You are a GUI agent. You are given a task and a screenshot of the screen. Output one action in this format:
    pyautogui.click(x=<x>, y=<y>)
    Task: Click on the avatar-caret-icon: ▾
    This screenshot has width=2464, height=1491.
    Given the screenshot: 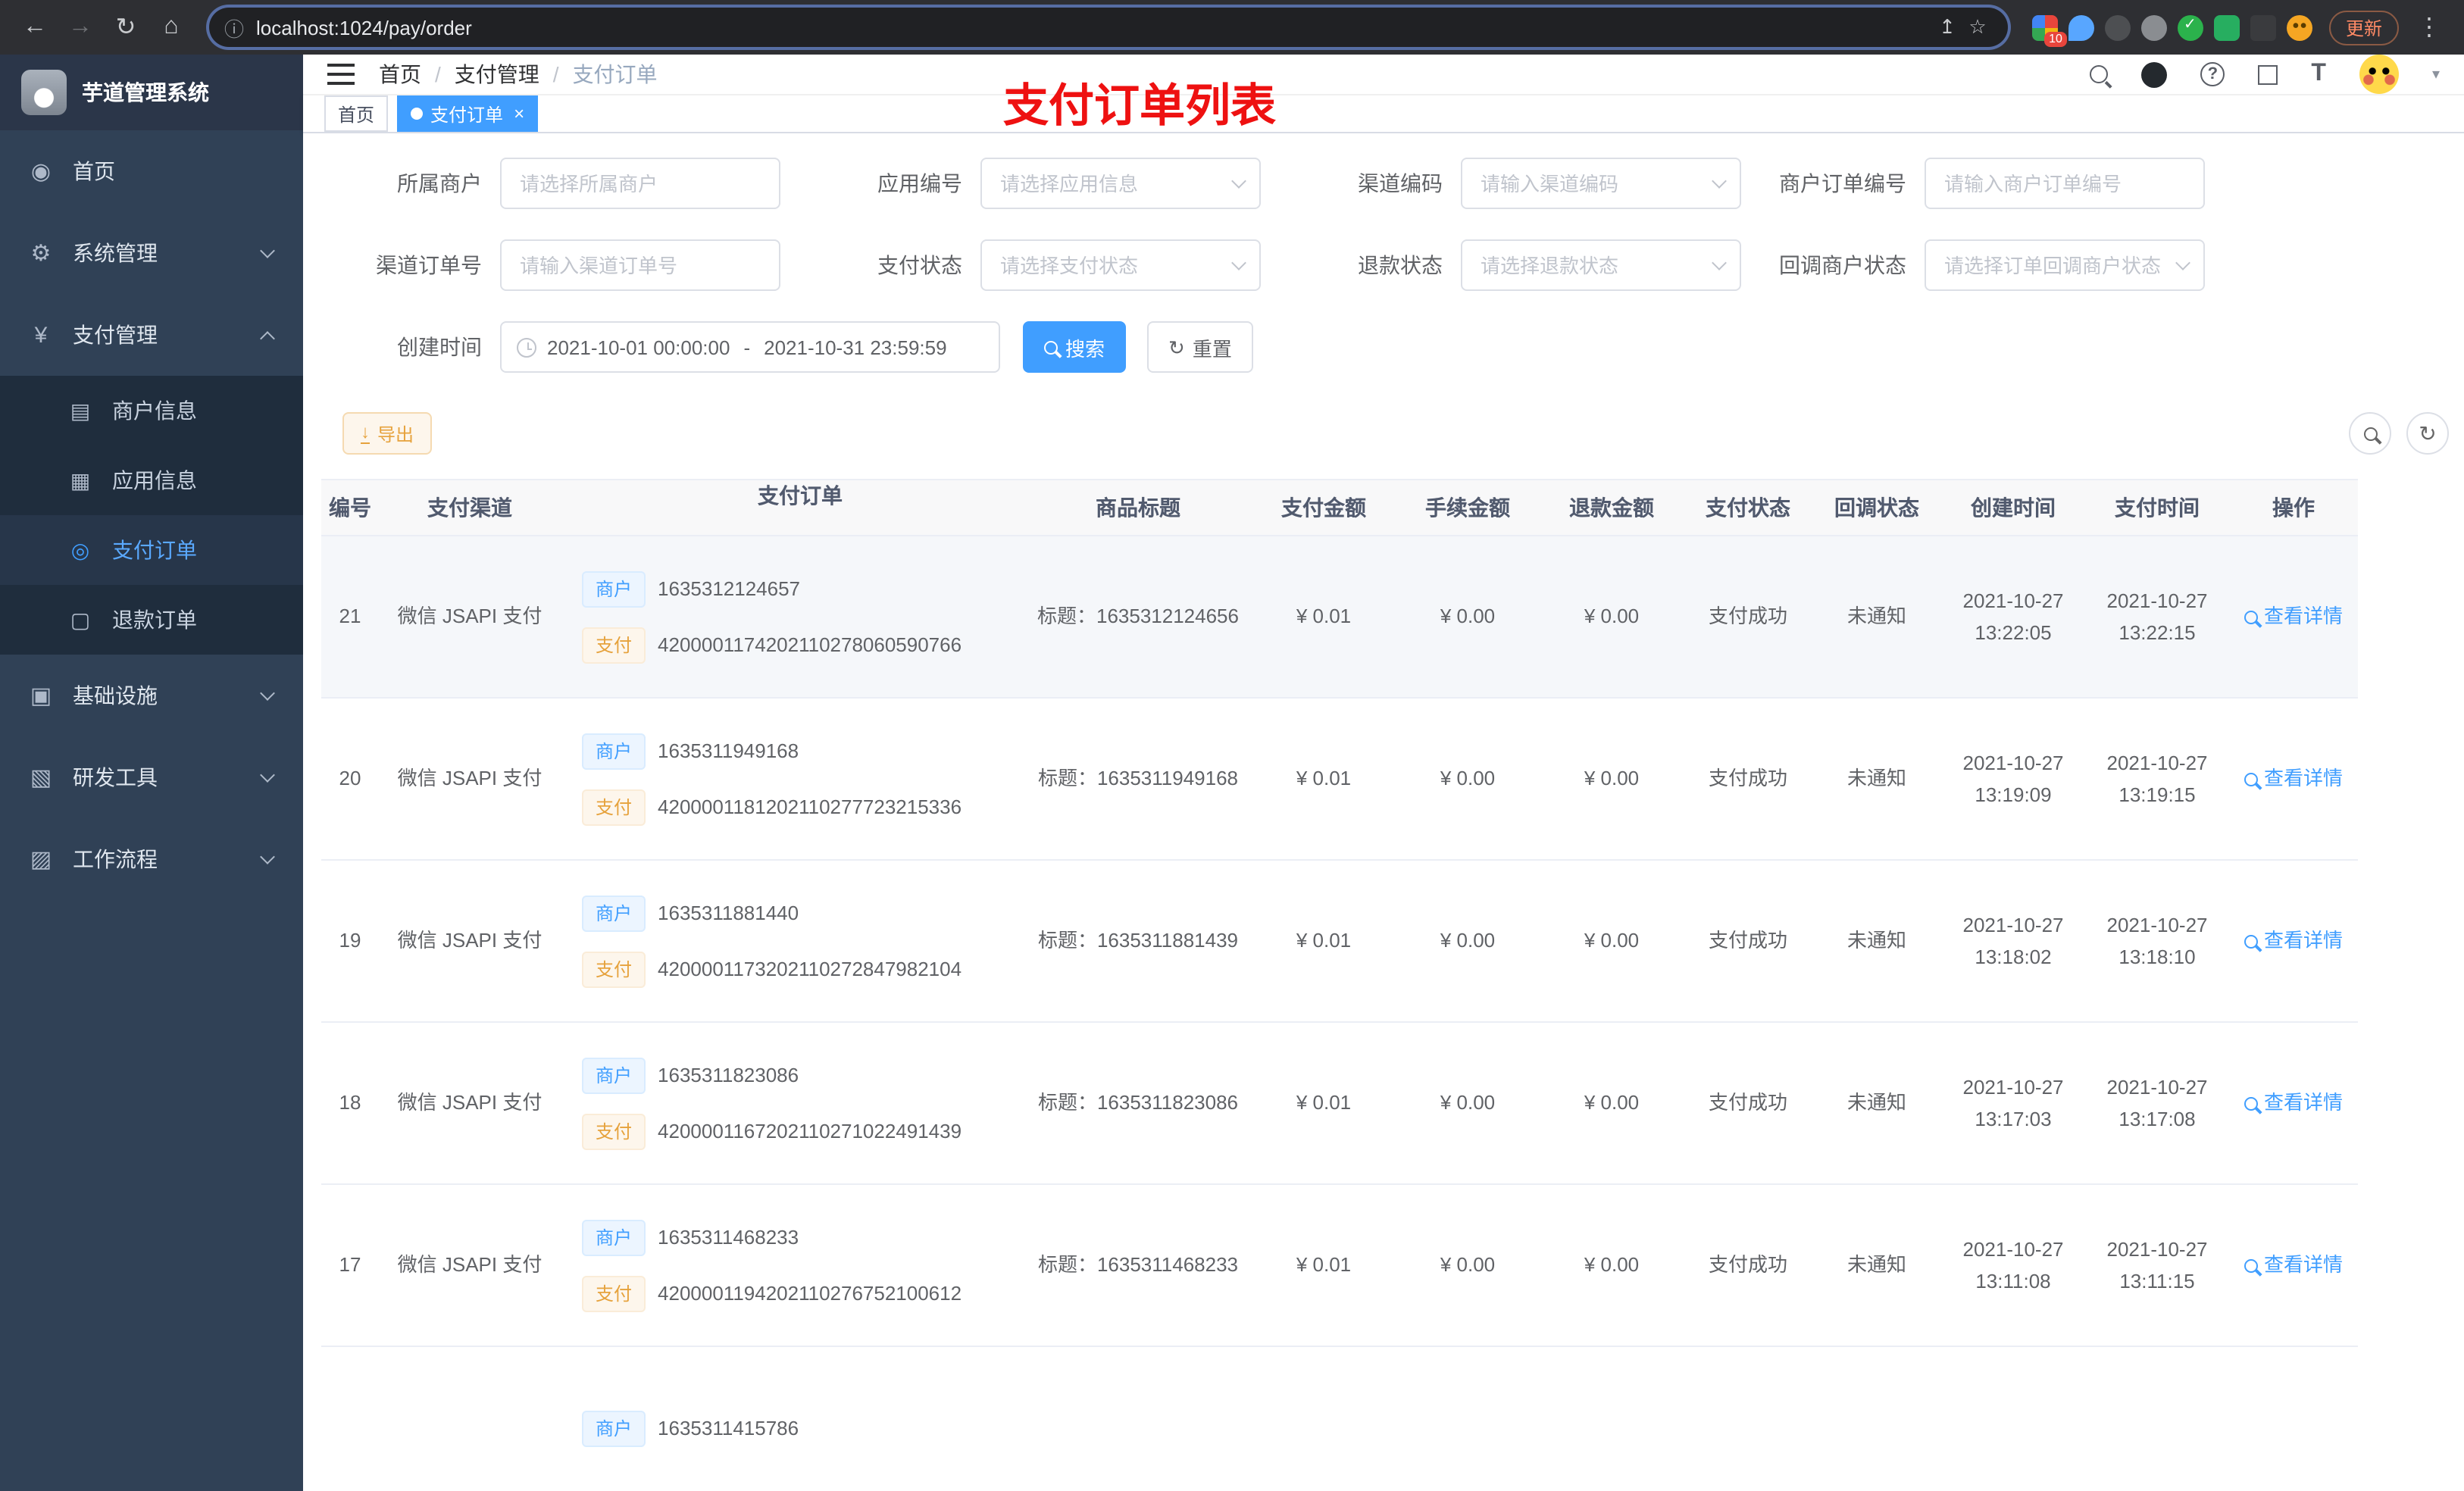 What is the action you would take?
    pyautogui.click(x=2436, y=74)
    